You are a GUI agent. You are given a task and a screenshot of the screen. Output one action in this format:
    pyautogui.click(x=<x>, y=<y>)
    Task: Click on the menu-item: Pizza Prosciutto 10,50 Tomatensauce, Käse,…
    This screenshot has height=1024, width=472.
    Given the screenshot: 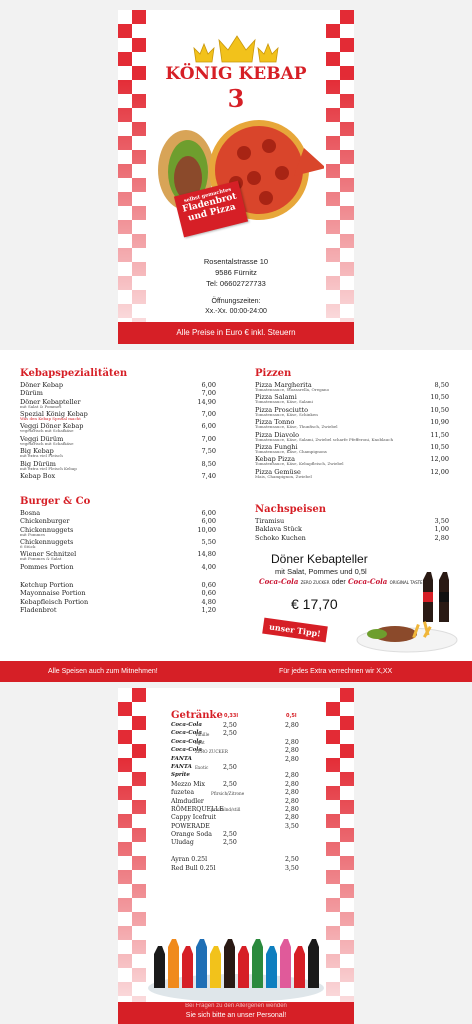 What is the action you would take?
    pyautogui.click(x=352, y=412)
    